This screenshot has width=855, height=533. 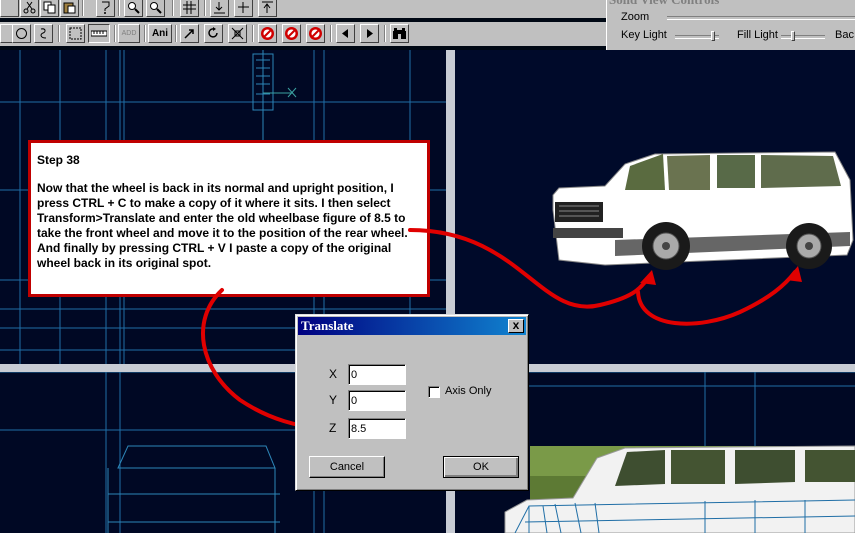 What do you see at coordinates (377, 374) in the screenshot?
I see `x-input` at bounding box center [377, 374].